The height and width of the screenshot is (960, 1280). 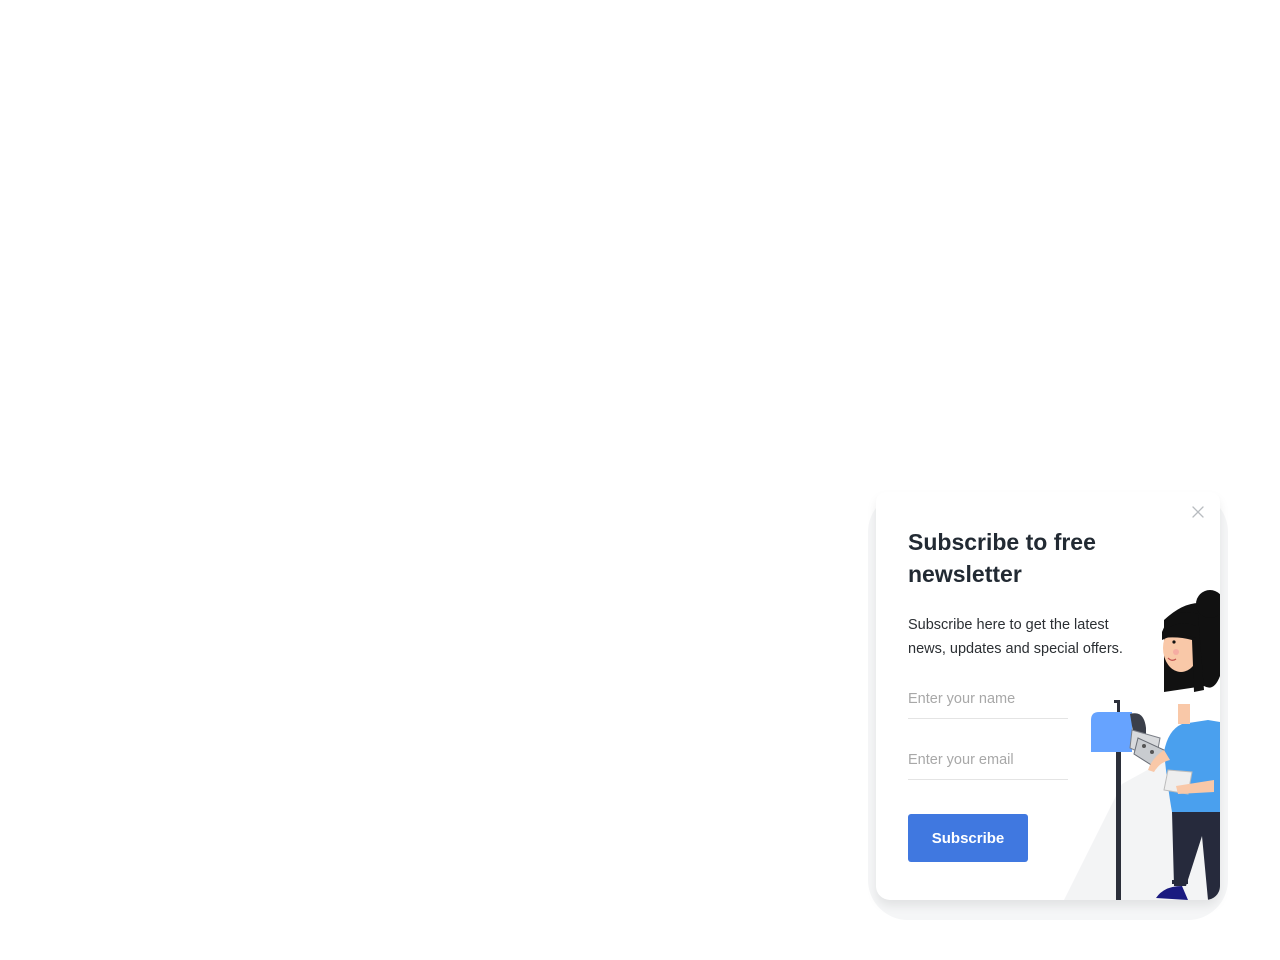 What do you see at coordinates (1180, 882) in the screenshot?
I see `woman-sock` at bounding box center [1180, 882].